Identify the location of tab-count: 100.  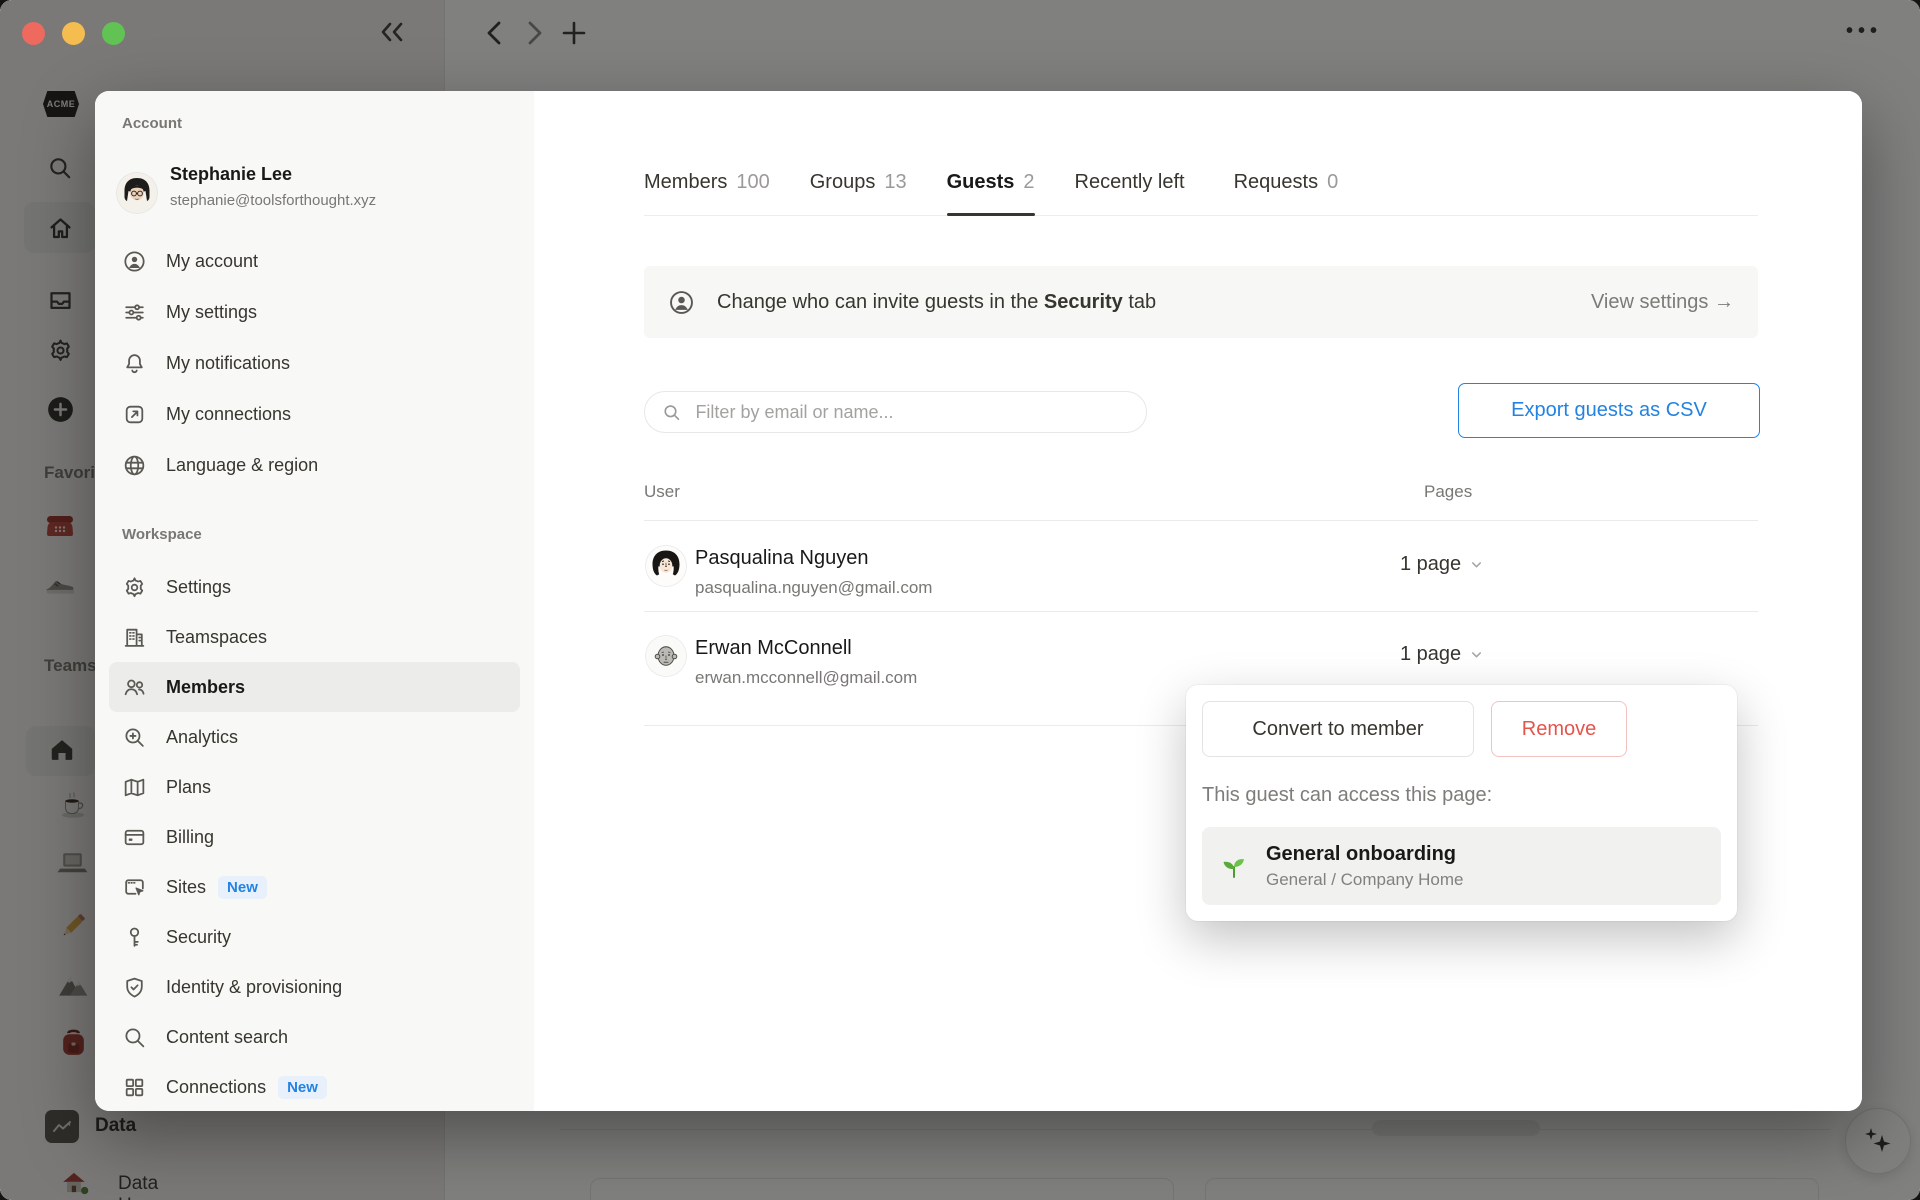
(753, 182).